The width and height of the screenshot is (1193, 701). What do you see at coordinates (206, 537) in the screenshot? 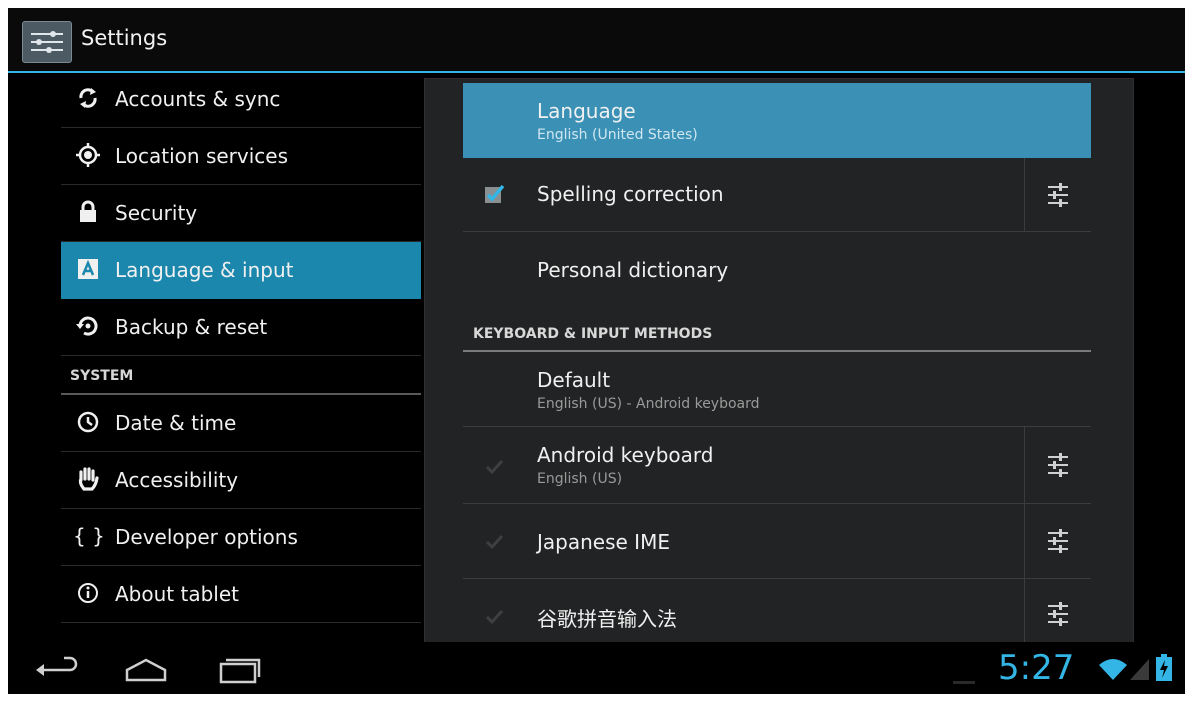
I see `sidebar-item-label: Developer options` at bounding box center [206, 537].